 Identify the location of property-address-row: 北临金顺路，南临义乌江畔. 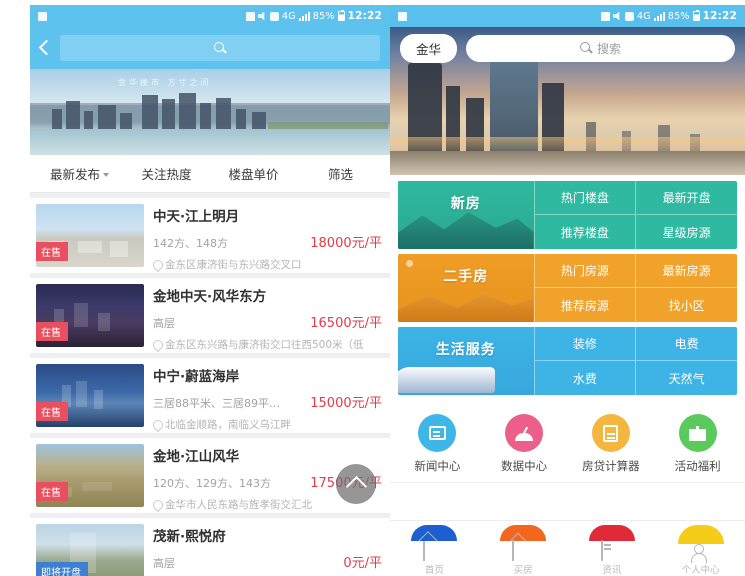
(267, 424).